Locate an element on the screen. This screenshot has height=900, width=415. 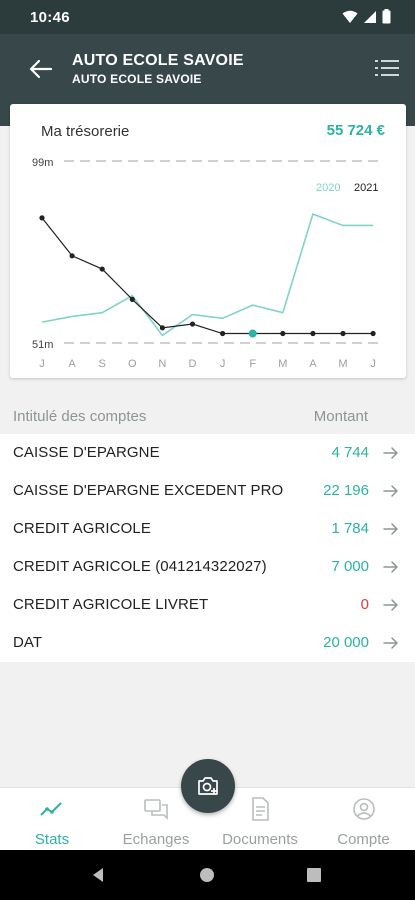
account-name: CREDIT AGRICOLE (041214322027) is located at coordinates (140, 566).